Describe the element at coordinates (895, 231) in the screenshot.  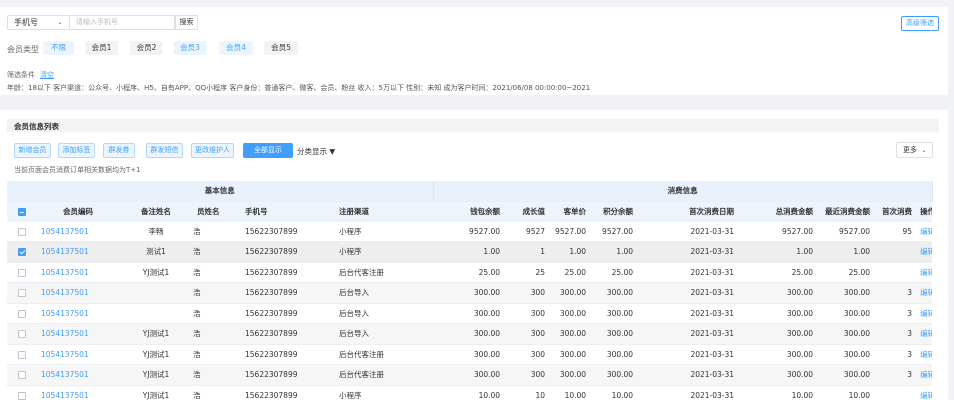
I see `row-first-spend: 95` at that location.